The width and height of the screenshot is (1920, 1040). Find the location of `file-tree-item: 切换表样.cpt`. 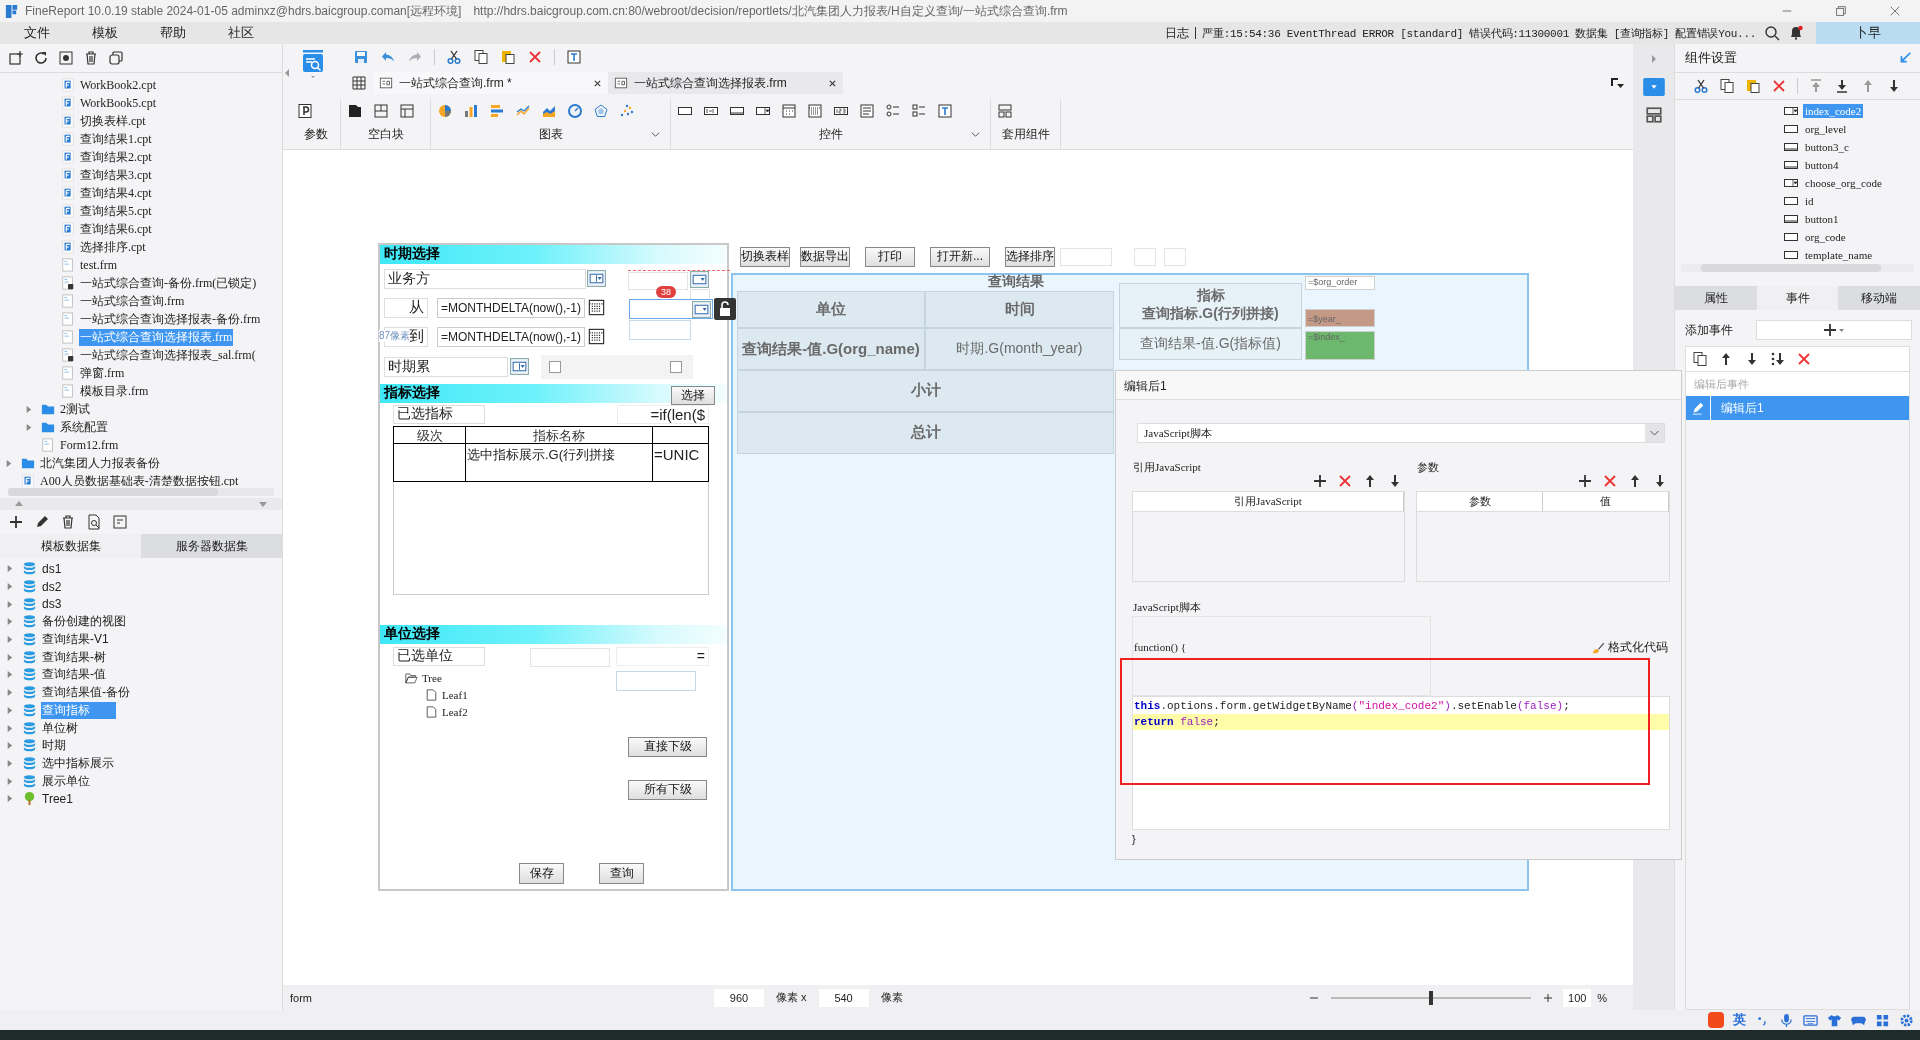

file-tree-item: 切换表样.cpt is located at coordinates (113, 121).